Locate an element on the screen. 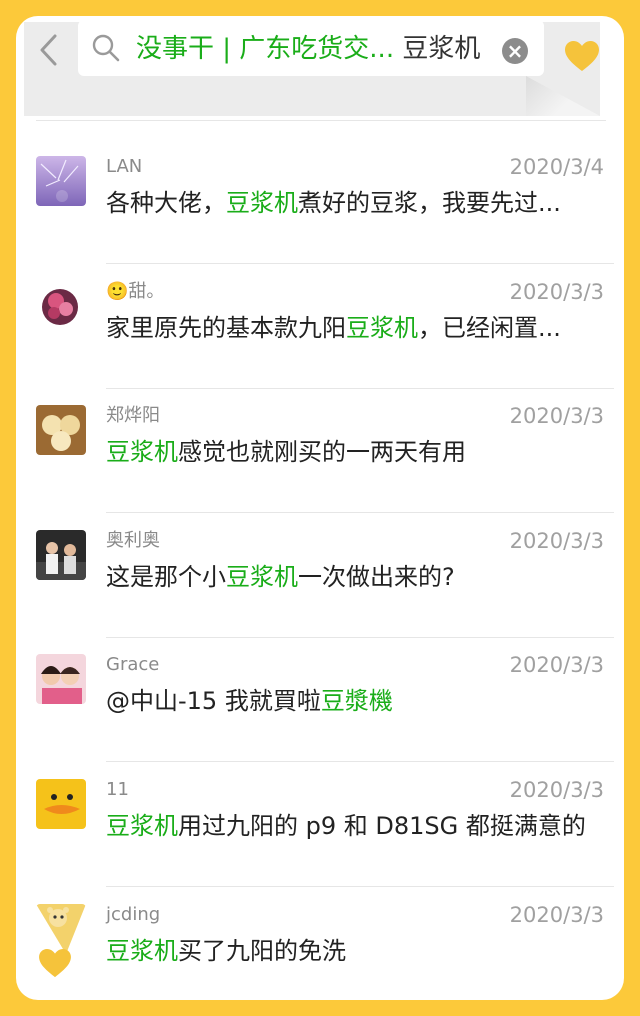 This screenshot has height=1016, width=640. chevron-left-icon is located at coordinates (48, 50).